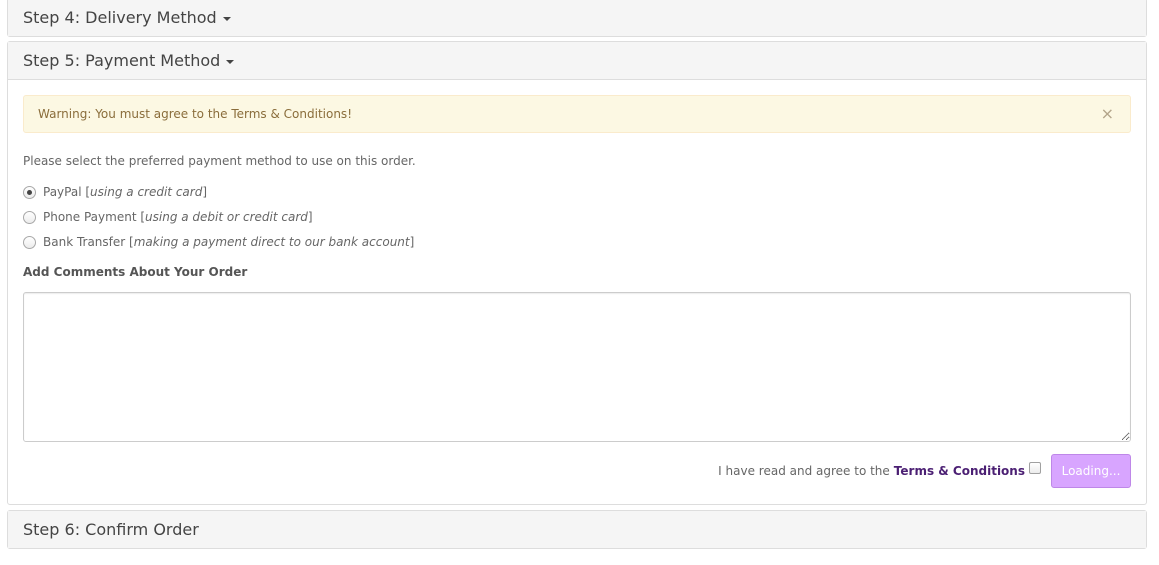  I want to click on step5-title: Step 5: Payment Method, so click(122, 60).